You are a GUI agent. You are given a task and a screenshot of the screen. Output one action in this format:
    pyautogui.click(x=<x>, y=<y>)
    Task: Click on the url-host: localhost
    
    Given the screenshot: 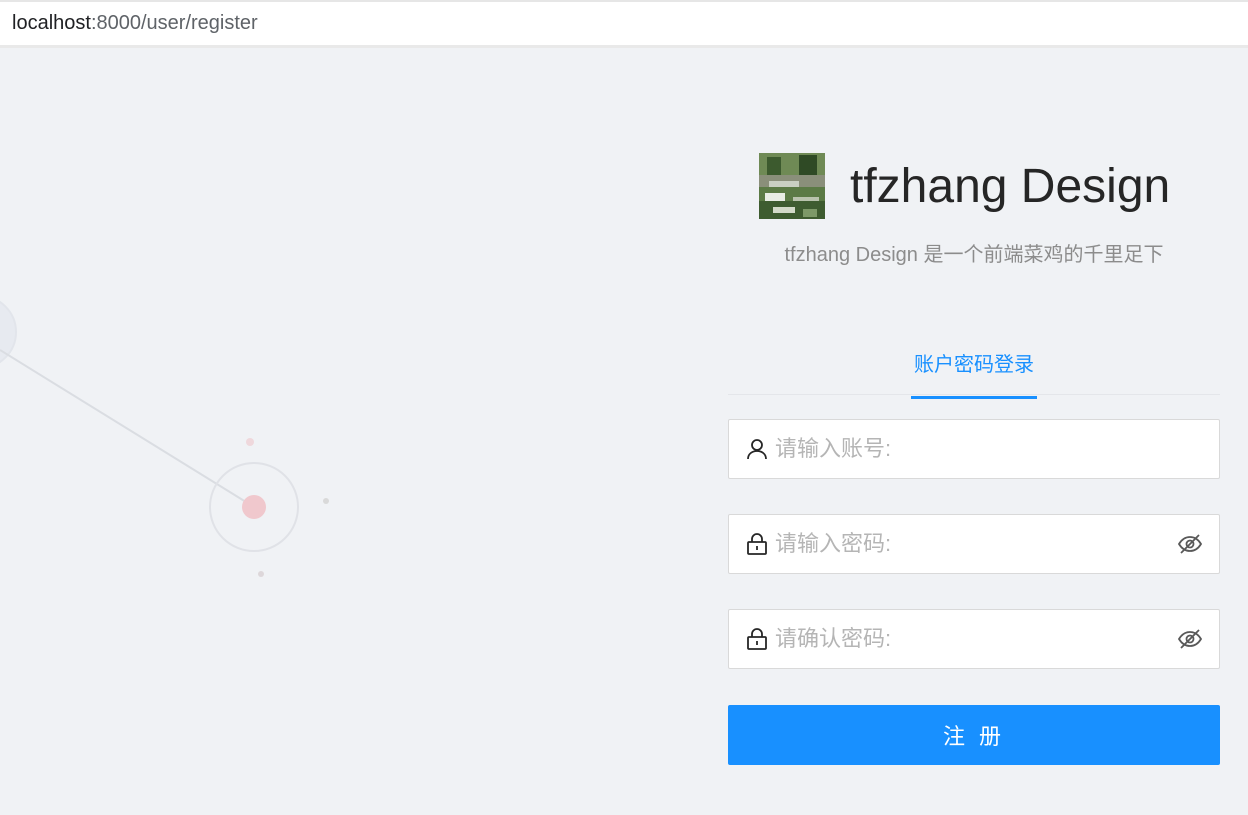 What is the action you would take?
    pyautogui.click(x=51, y=23)
    